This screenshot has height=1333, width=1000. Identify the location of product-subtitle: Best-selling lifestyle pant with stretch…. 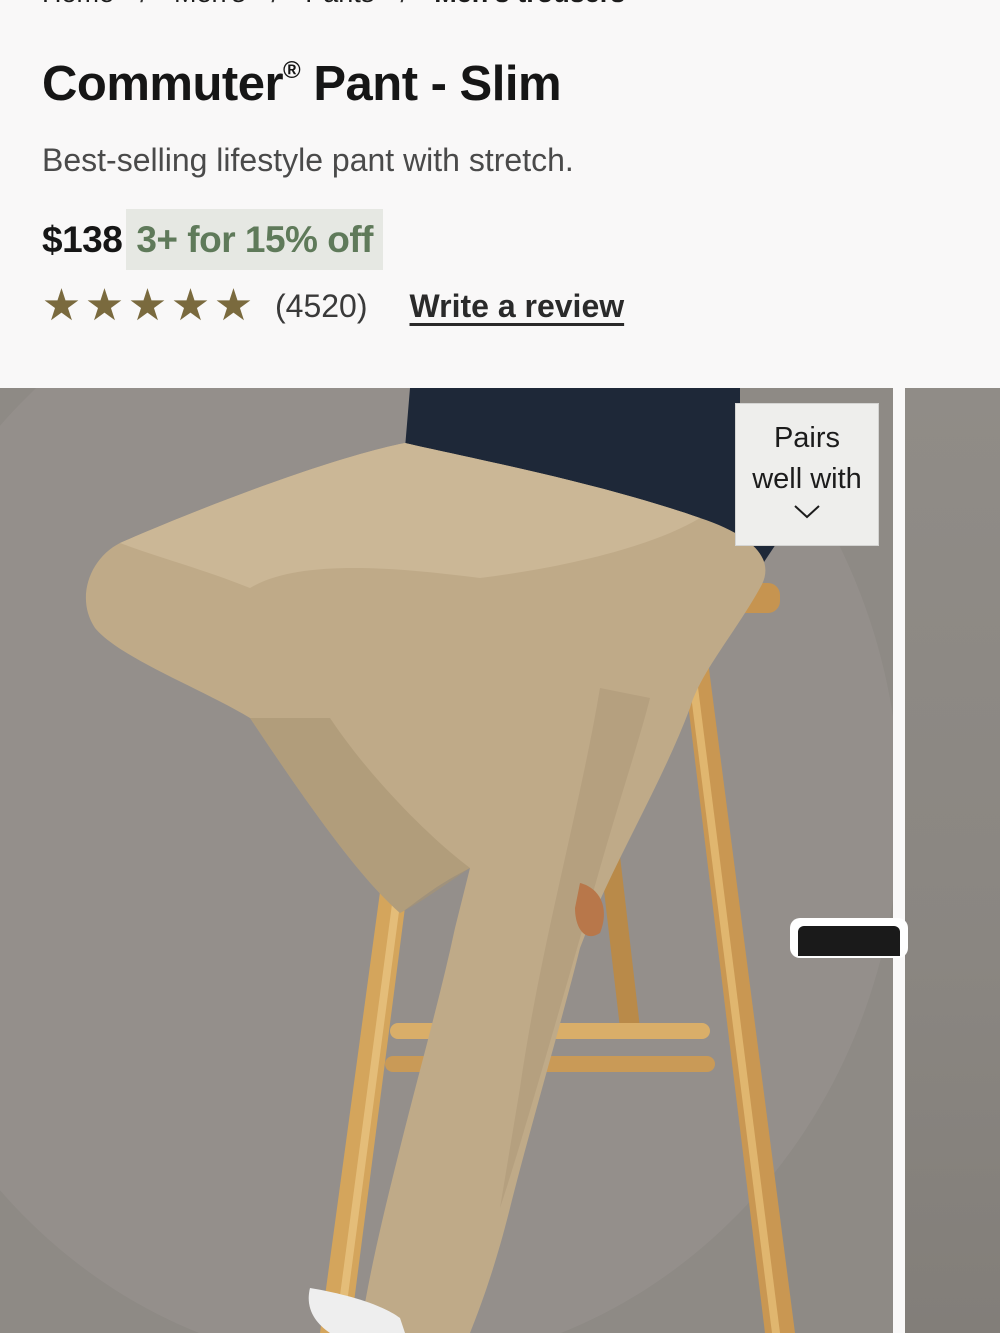
(308, 160).